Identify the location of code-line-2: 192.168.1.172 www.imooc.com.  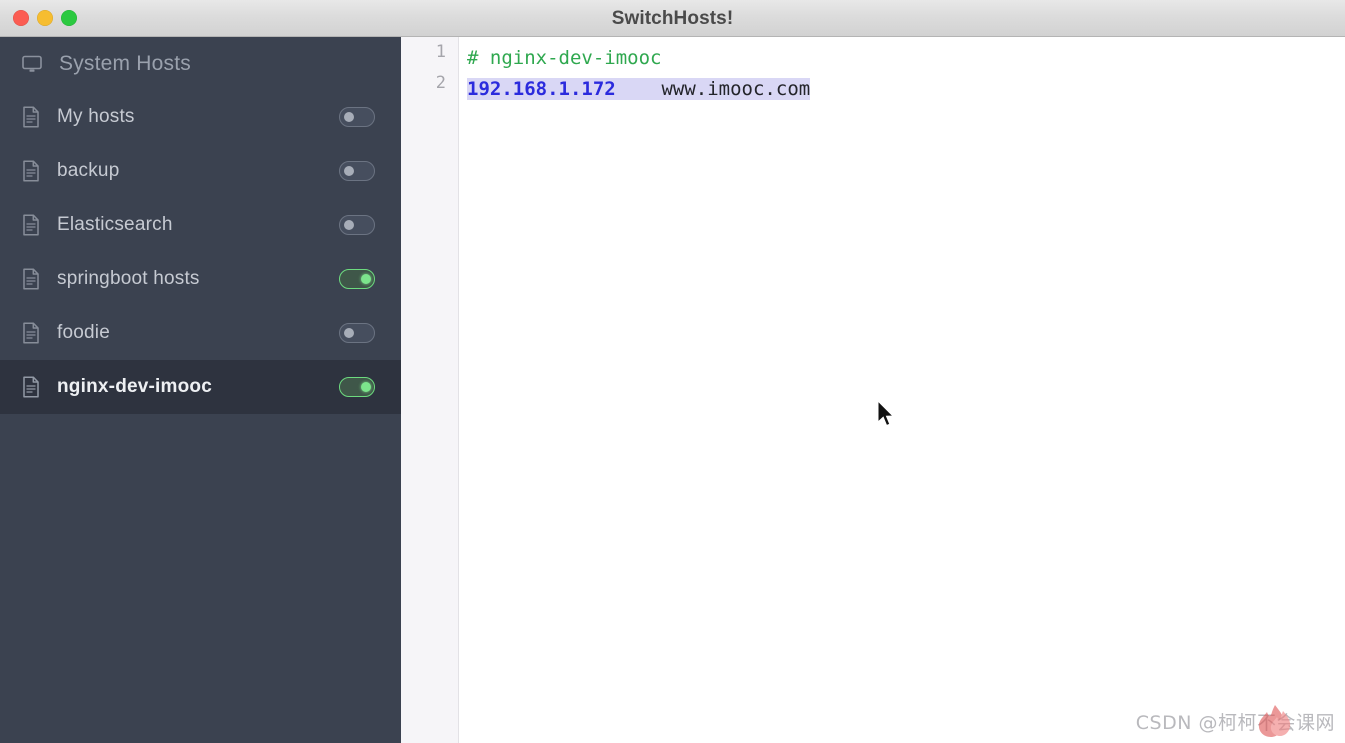
(902, 89).